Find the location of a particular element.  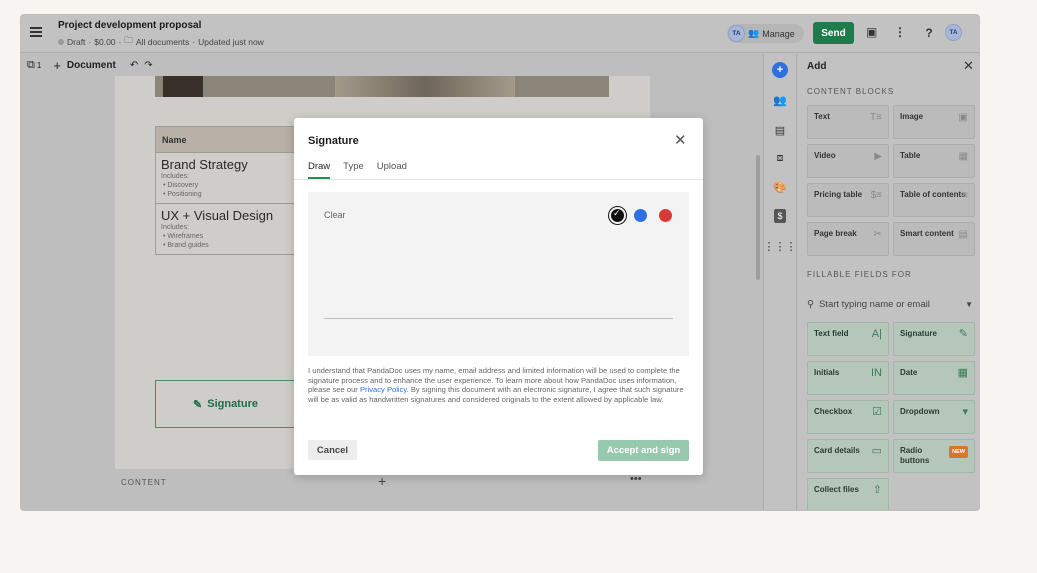

tab-type: Type is located at coordinates (353, 170).